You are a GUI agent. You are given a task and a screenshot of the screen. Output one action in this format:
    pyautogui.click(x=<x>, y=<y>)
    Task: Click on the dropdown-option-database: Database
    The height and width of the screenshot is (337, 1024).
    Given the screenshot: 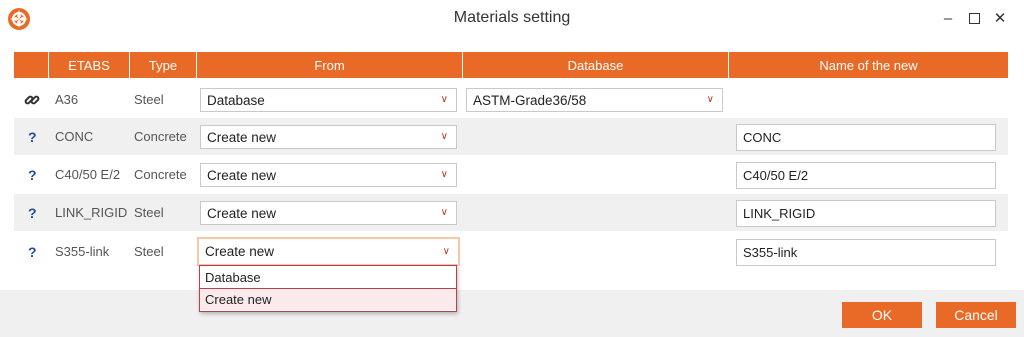 What is the action you would take?
    pyautogui.click(x=328, y=277)
    